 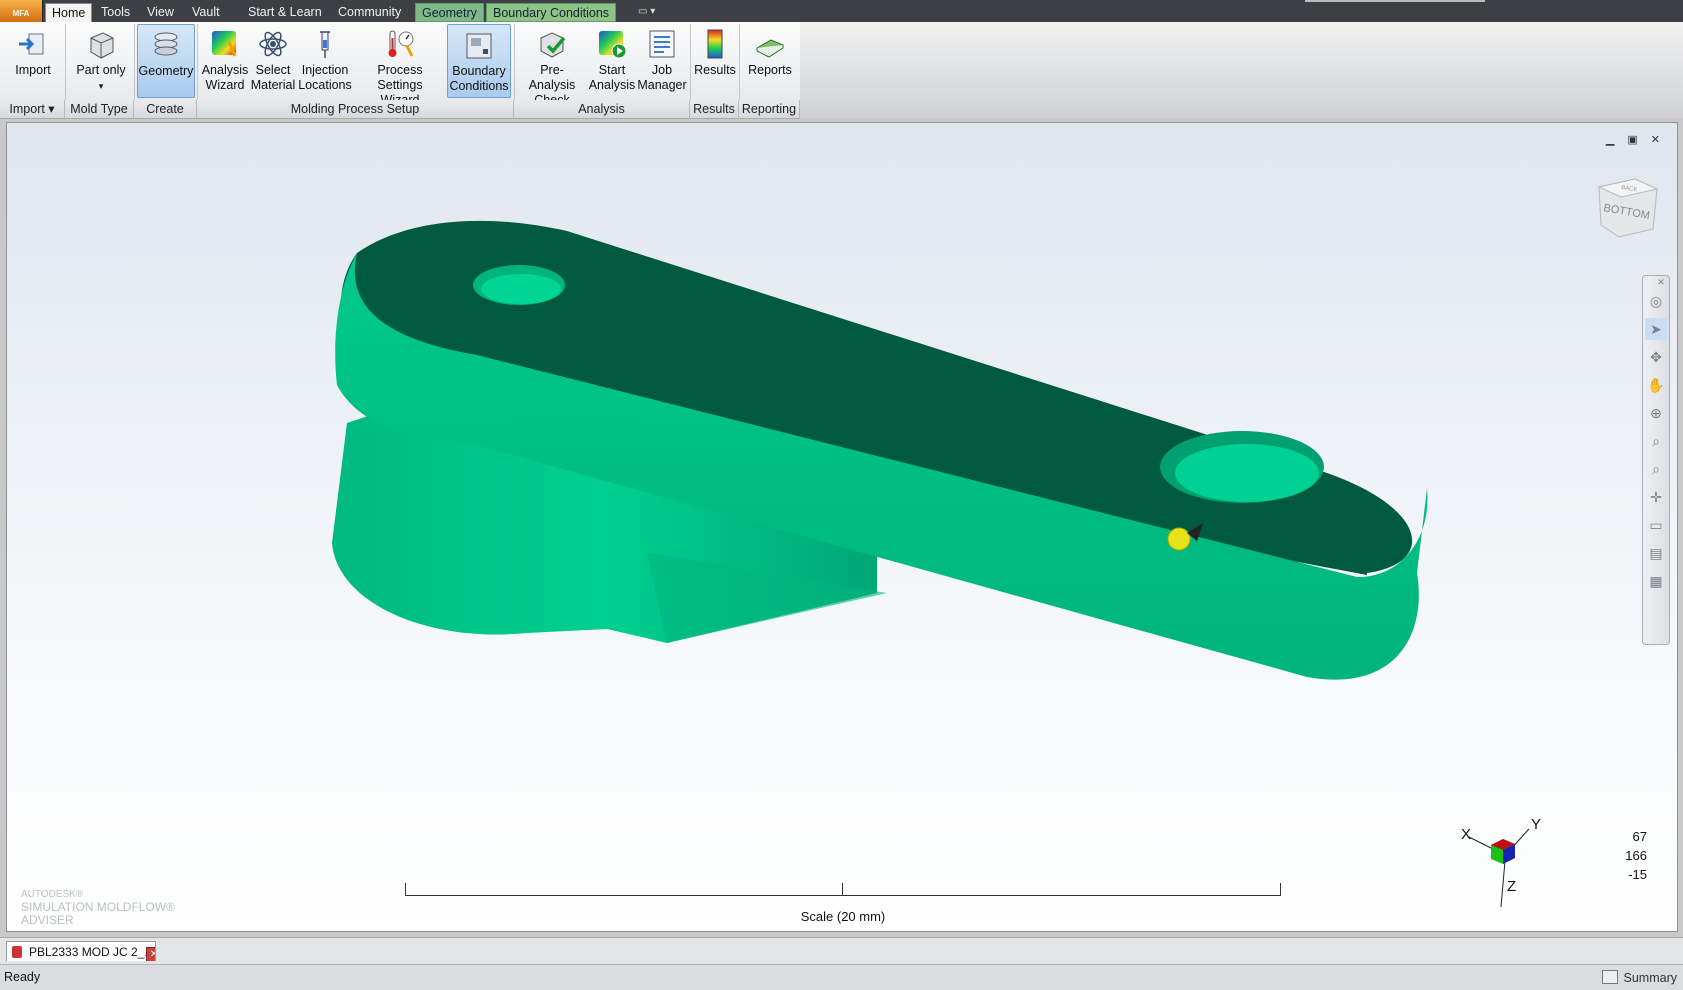 I want to click on ribbon-display-toggle-icon: ▭ ▾, so click(x=649, y=11).